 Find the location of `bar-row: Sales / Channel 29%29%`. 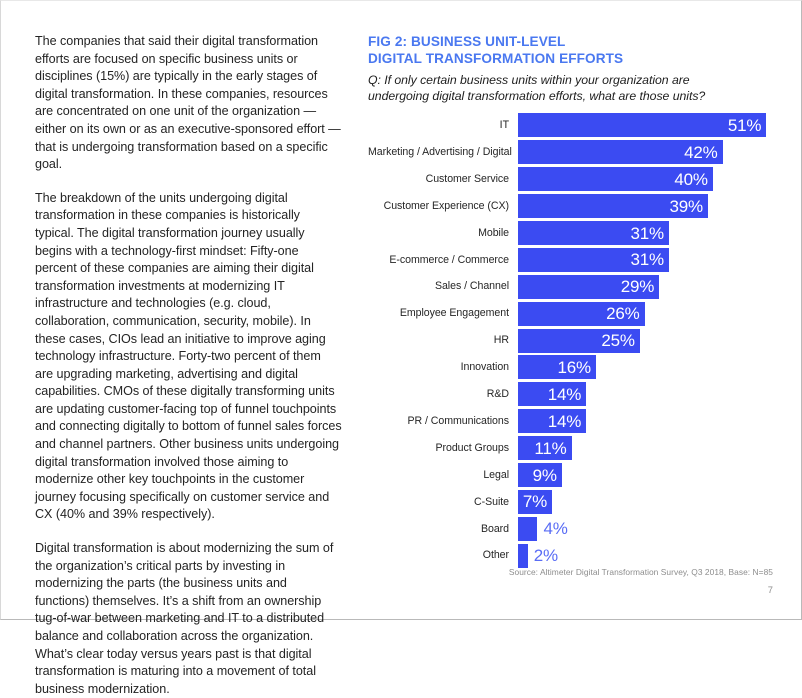

bar-row: Sales / Channel 29%29% is located at coordinates (578, 286).